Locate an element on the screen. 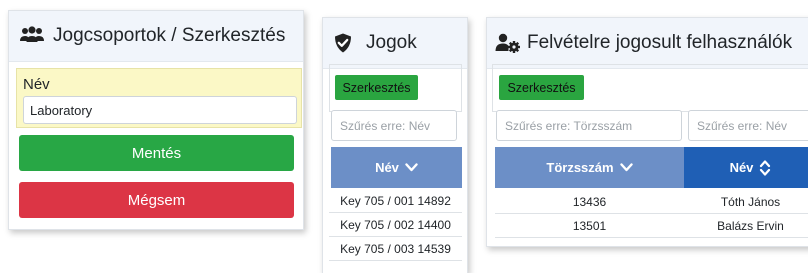 The image size is (808, 273). users-row-id: 13501 is located at coordinates (589, 226).